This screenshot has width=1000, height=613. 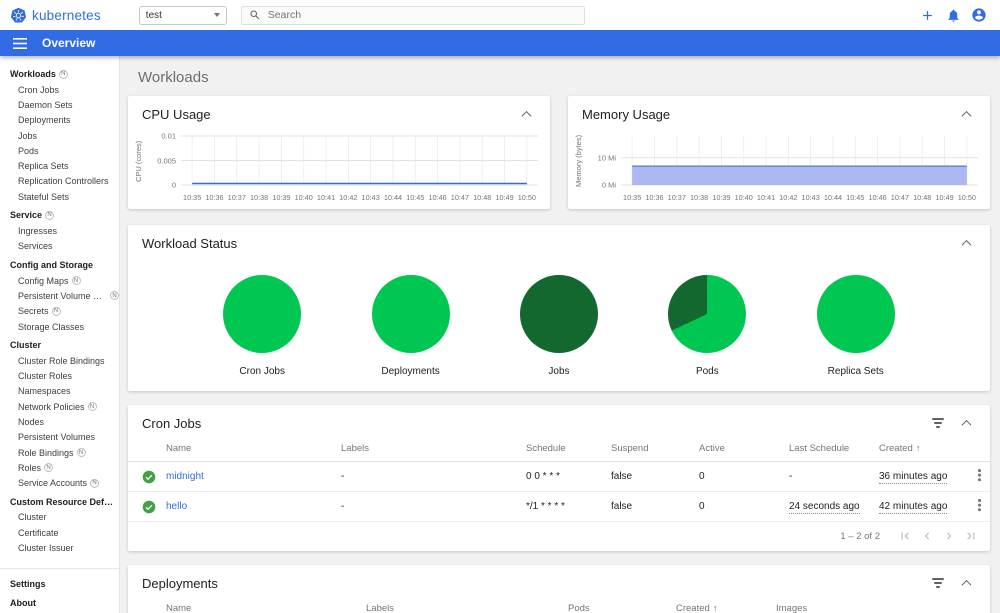 I want to click on create-plus-icon, so click(x=927, y=15).